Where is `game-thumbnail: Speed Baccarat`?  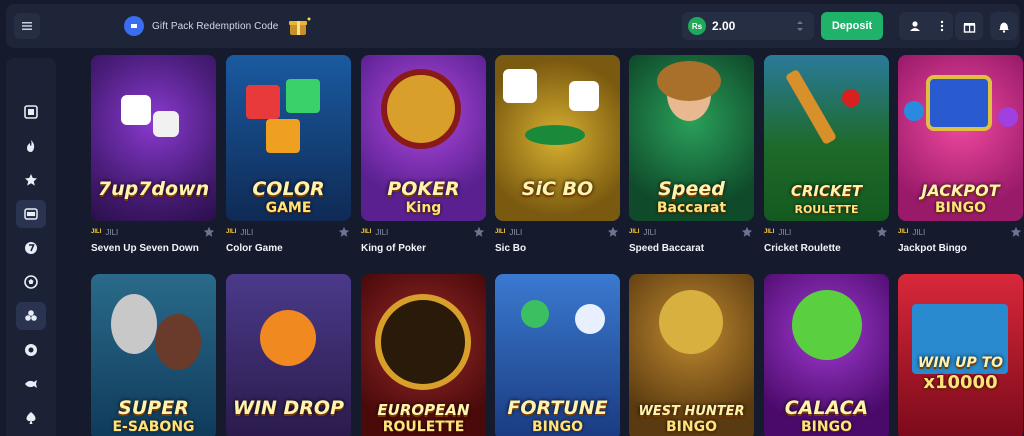 game-thumbnail: Speed Baccarat is located at coordinates (691, 138).